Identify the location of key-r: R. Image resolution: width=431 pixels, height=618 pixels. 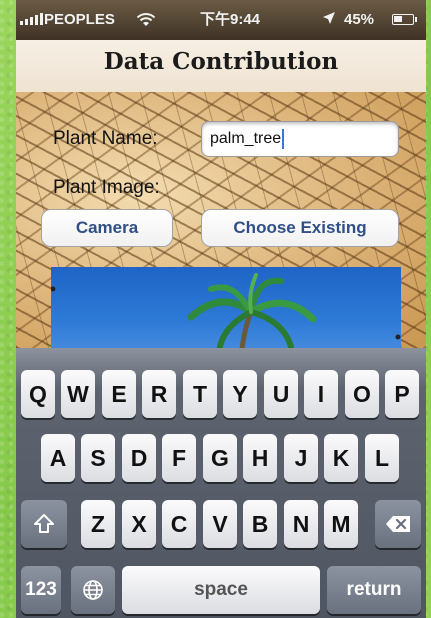
(159, 394).